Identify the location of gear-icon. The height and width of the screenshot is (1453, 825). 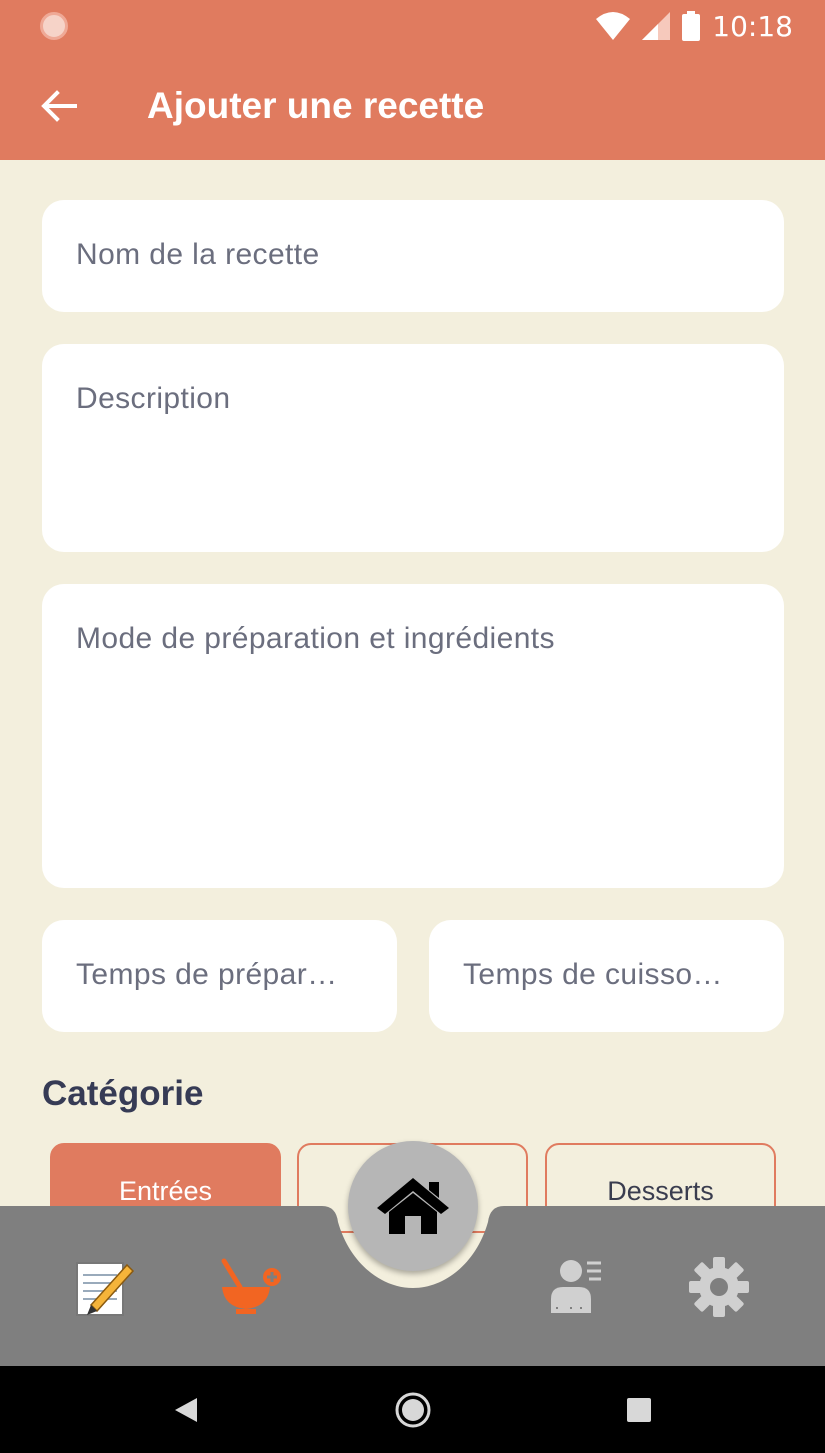
(719, 1287).